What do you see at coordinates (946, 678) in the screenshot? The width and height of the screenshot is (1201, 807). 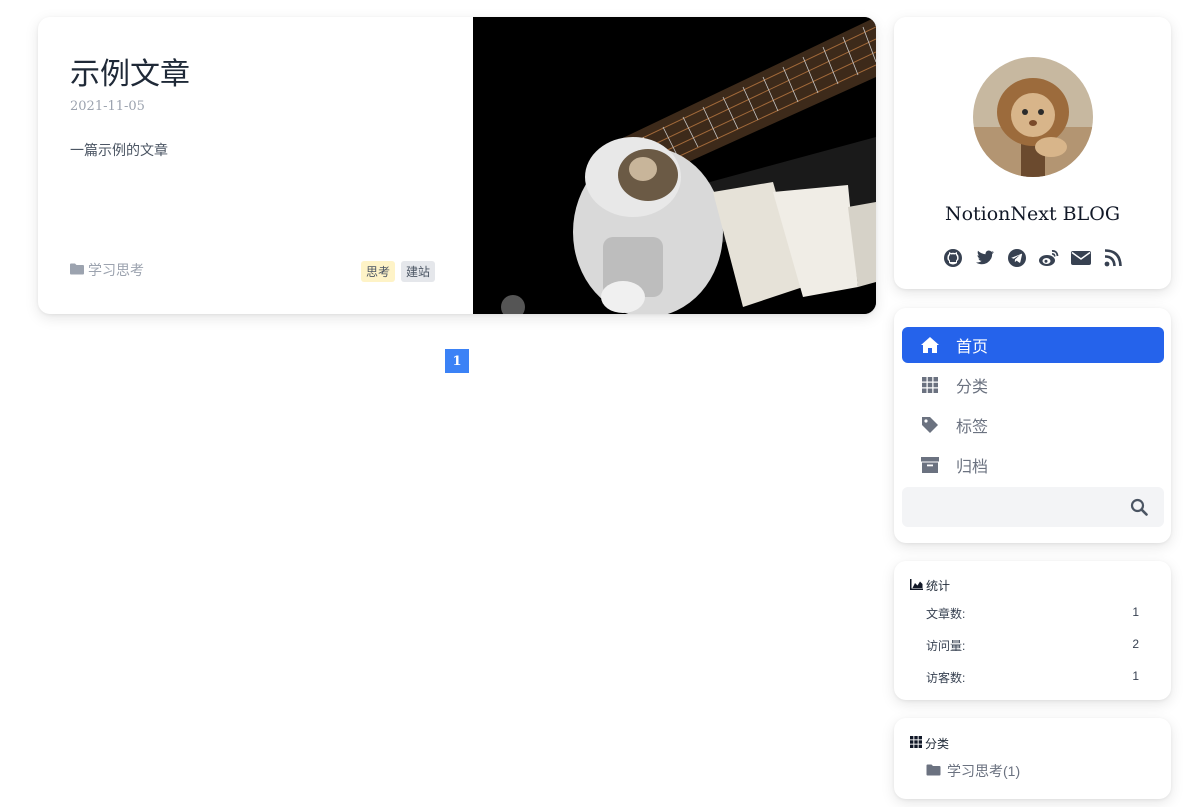 I see `stat-label: 访客数:` at bounding box center [946, 678].